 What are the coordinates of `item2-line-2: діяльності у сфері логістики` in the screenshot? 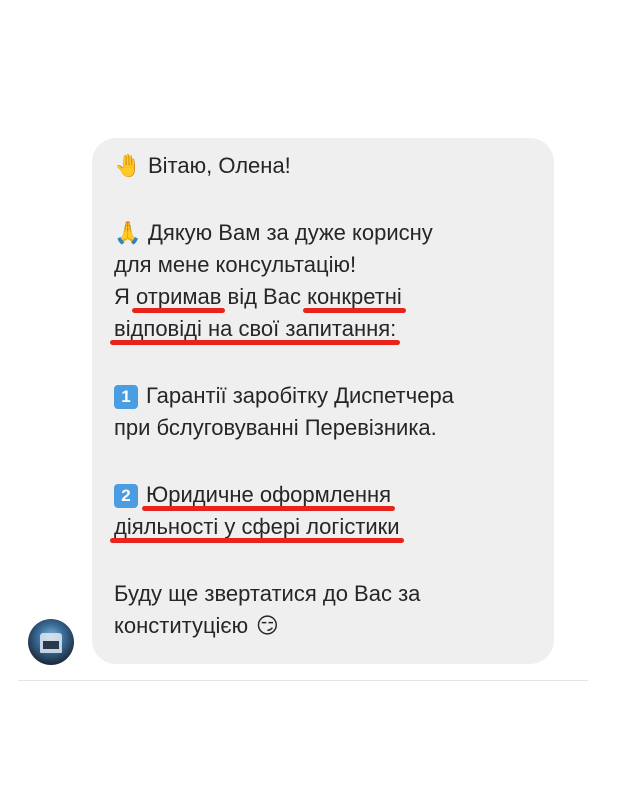 It's located at (324, 527).